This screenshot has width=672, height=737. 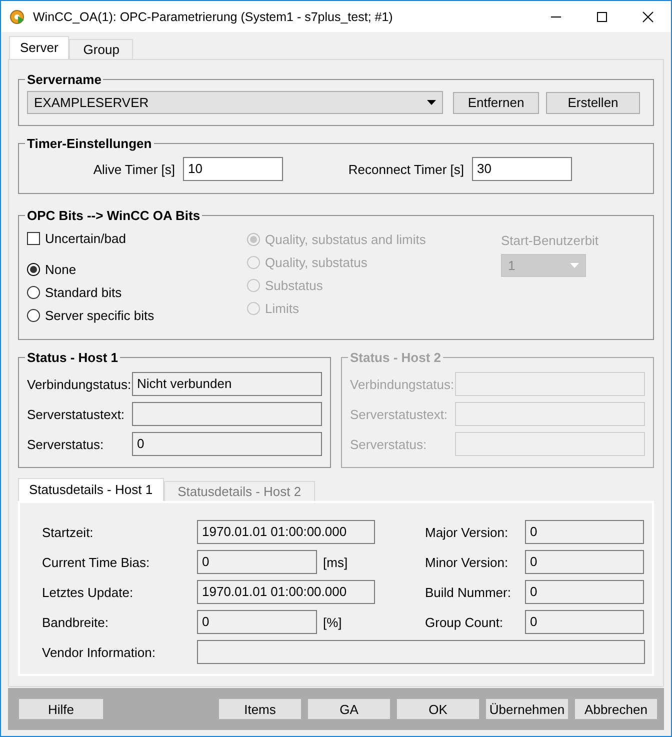 What do you see at coordinates (240, 491) in the screenshot?
I see `tab: Statusdetails - Host 2` at bounding box center [240, 491].